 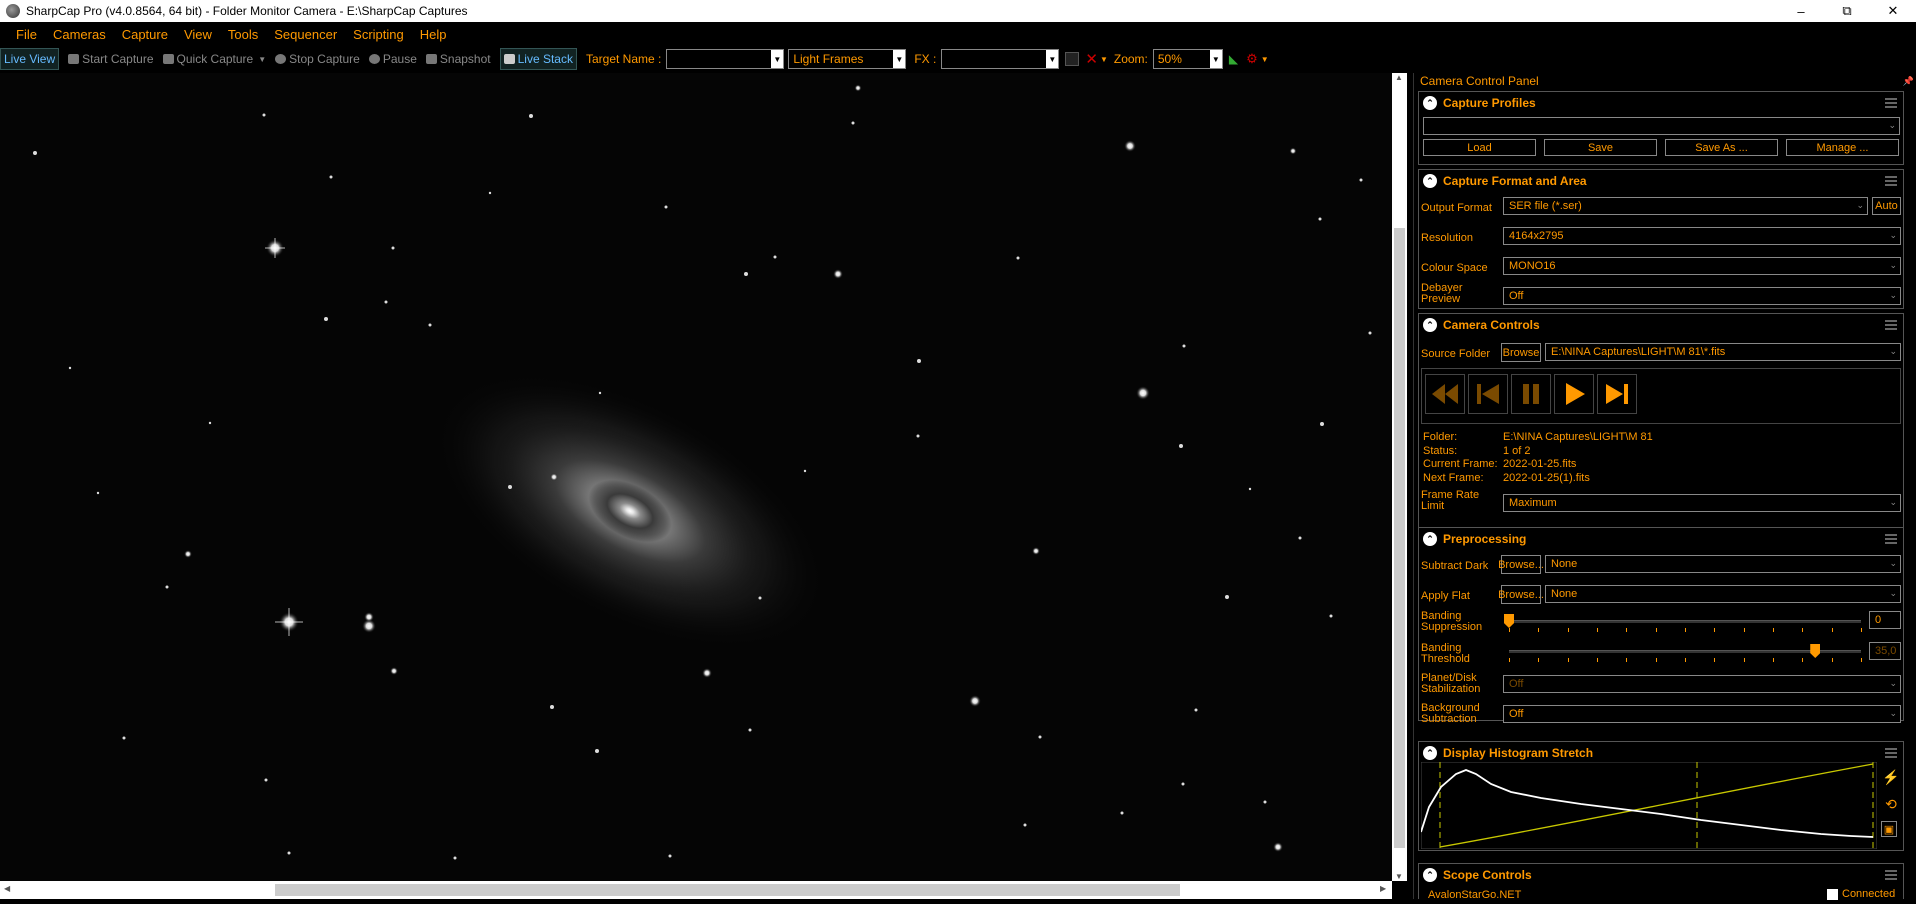 What do you see at coordinates (1072, 59) in the screenshot?
I see `reticle-icon` at bounding box center [1072, 59].